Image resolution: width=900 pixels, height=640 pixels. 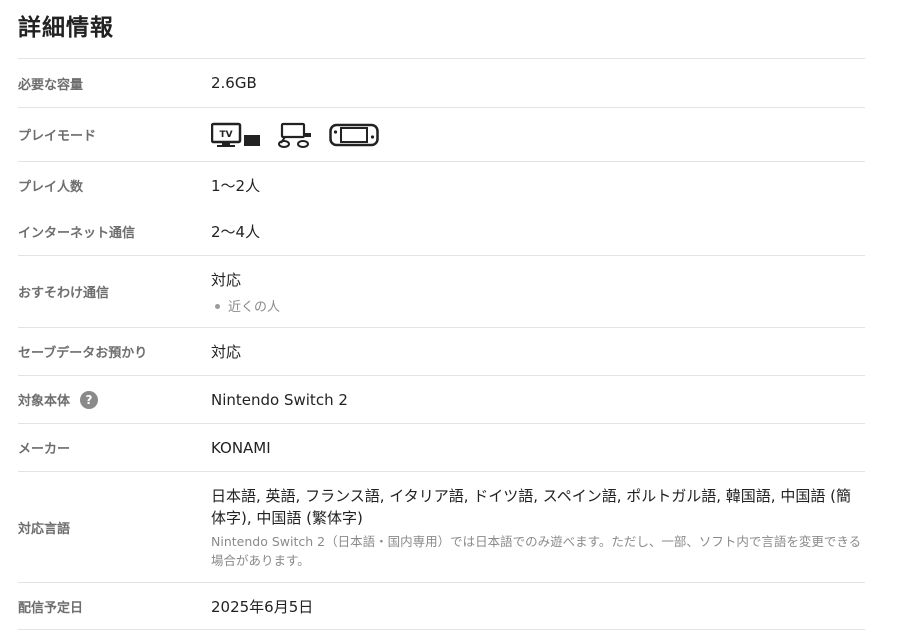 What do you see at coordinates (225, 135) in the screenshot?
I see `svg-text: TV` at bounding box center [225, 135].